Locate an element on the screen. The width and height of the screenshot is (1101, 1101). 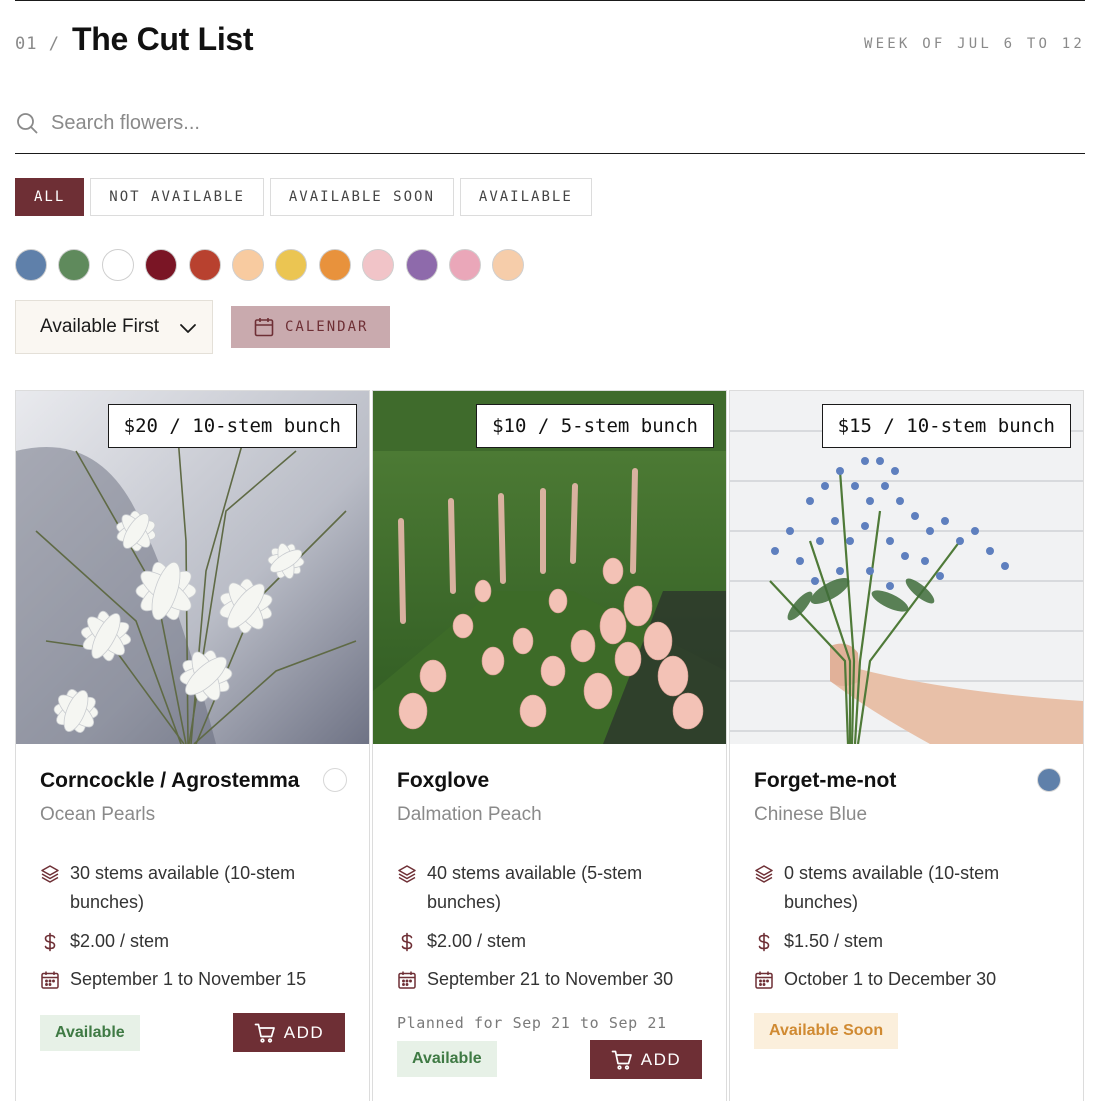
price-per-stem: $1.50 / stem is located at coordinates (834, 941).